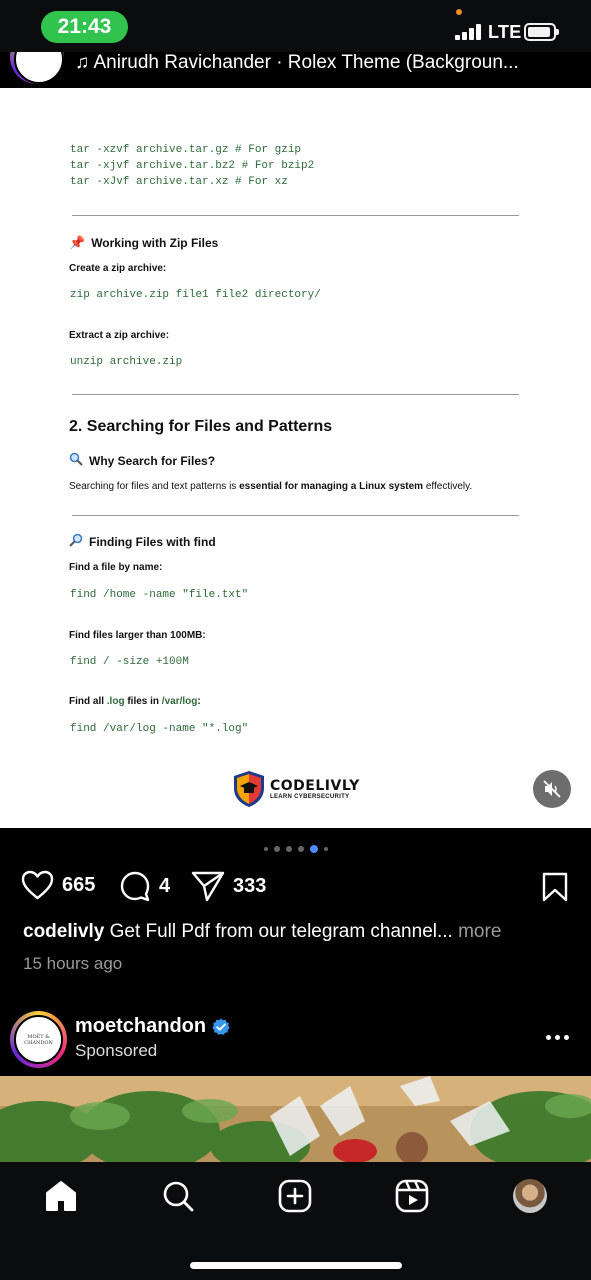 This screenshot has width=591, height=1280. What do you see at coordinates (152, 541) in the screenshot?
I see `find-heading-text: Finding Files with find` at bounding box center [152, 541].